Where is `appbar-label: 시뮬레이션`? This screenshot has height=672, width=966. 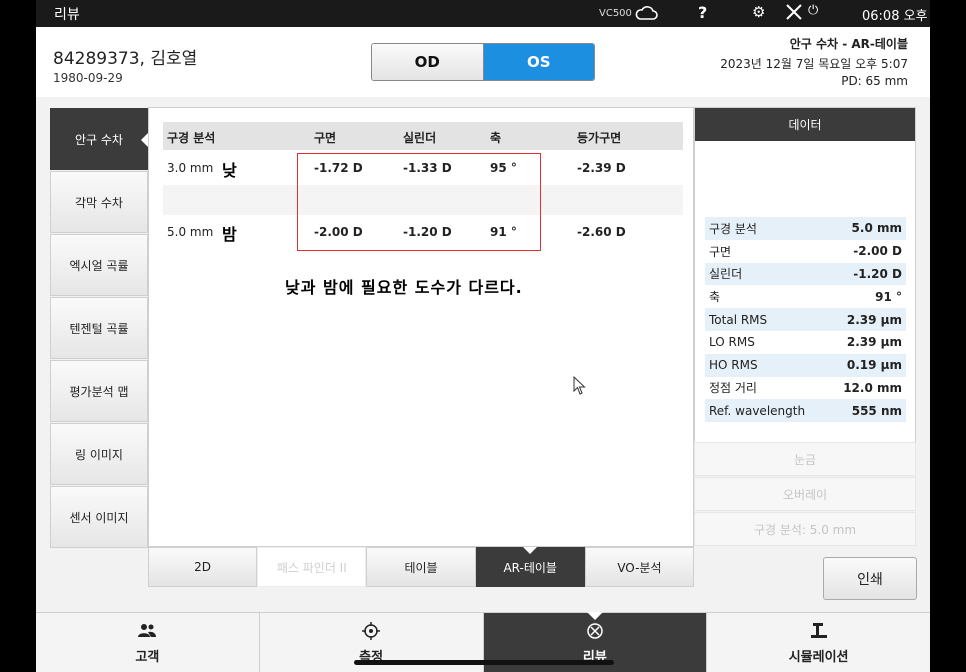 appbar-label: 시뮬레이션 is located at coordinates (818, 657).